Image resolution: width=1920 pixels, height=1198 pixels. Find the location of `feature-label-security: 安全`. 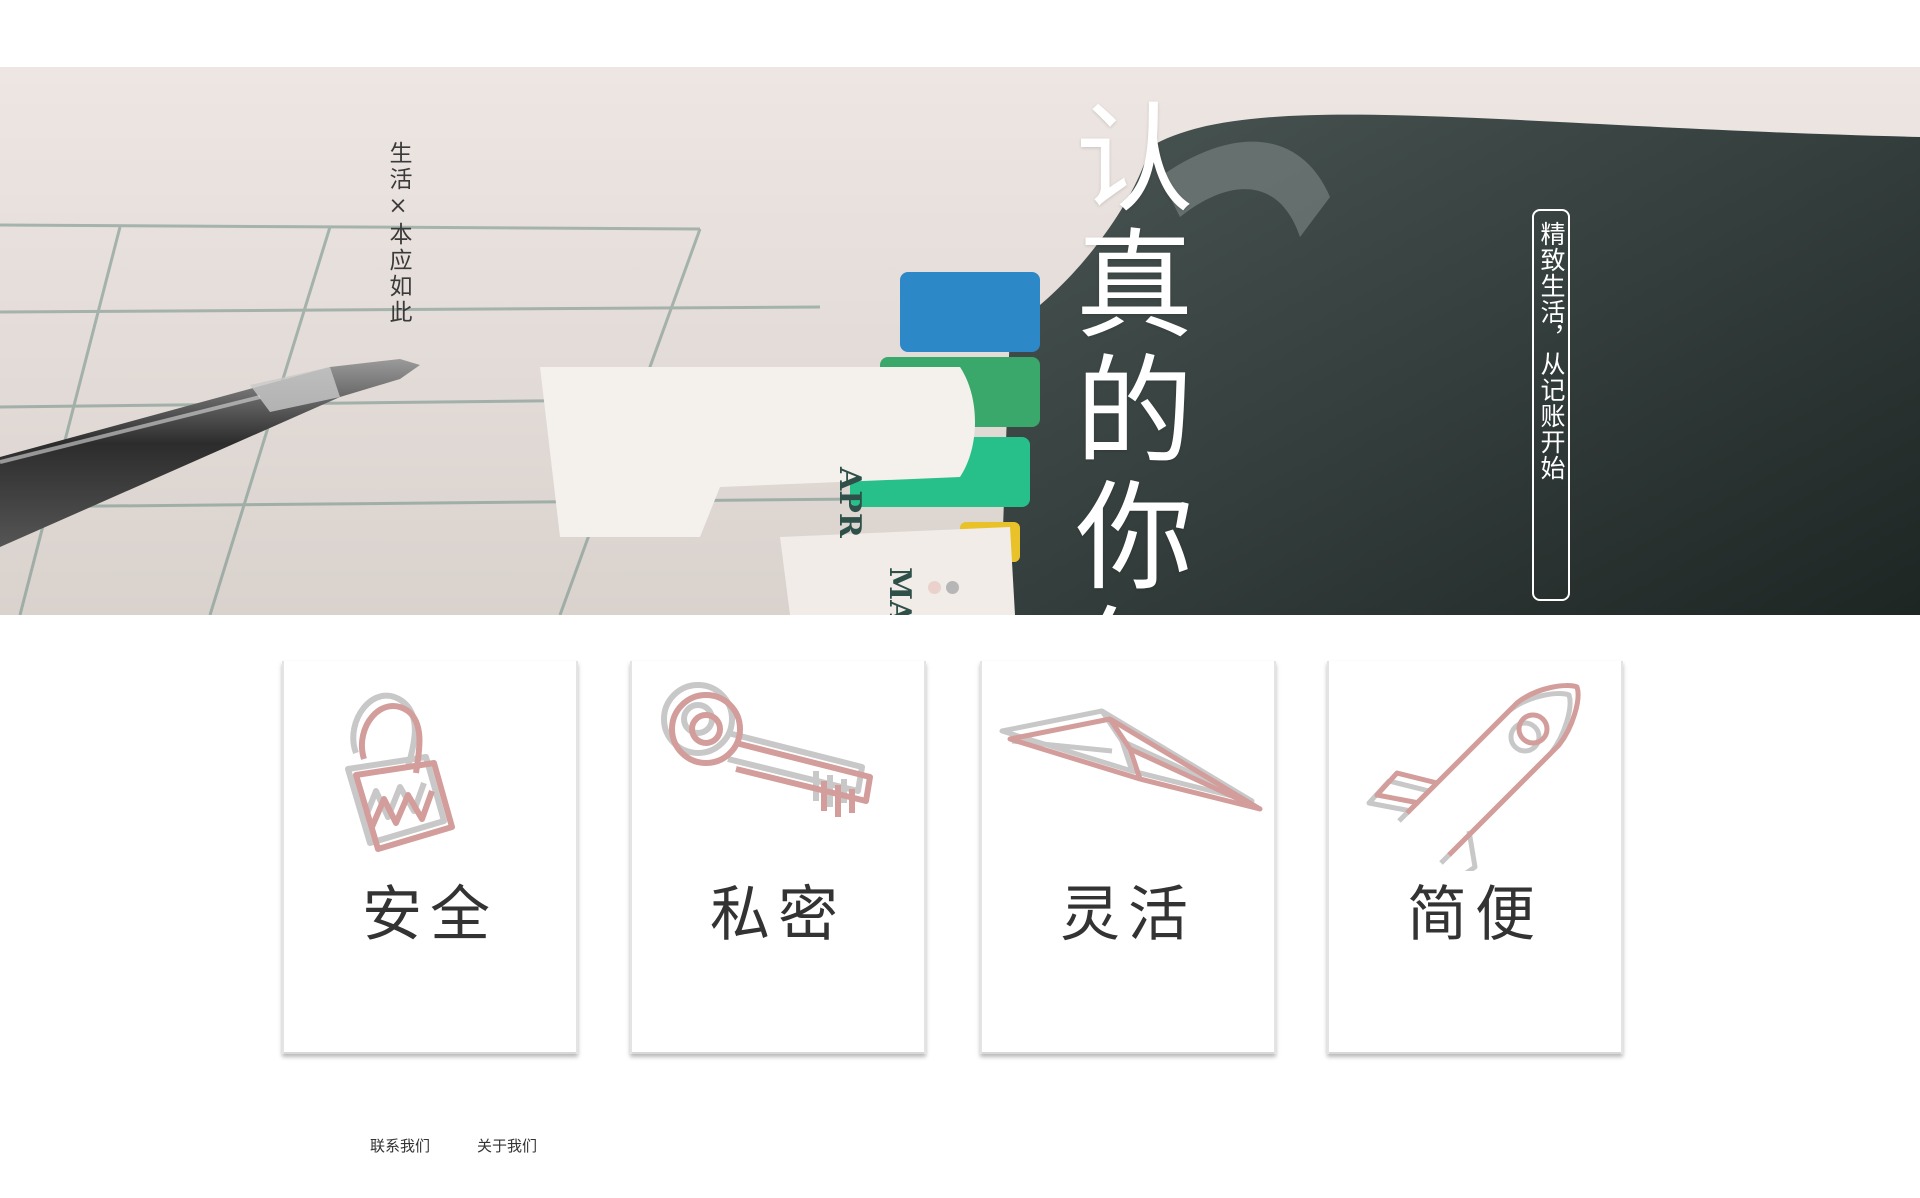

feature-label-security: 安全 is located at coordinates (430, 915).